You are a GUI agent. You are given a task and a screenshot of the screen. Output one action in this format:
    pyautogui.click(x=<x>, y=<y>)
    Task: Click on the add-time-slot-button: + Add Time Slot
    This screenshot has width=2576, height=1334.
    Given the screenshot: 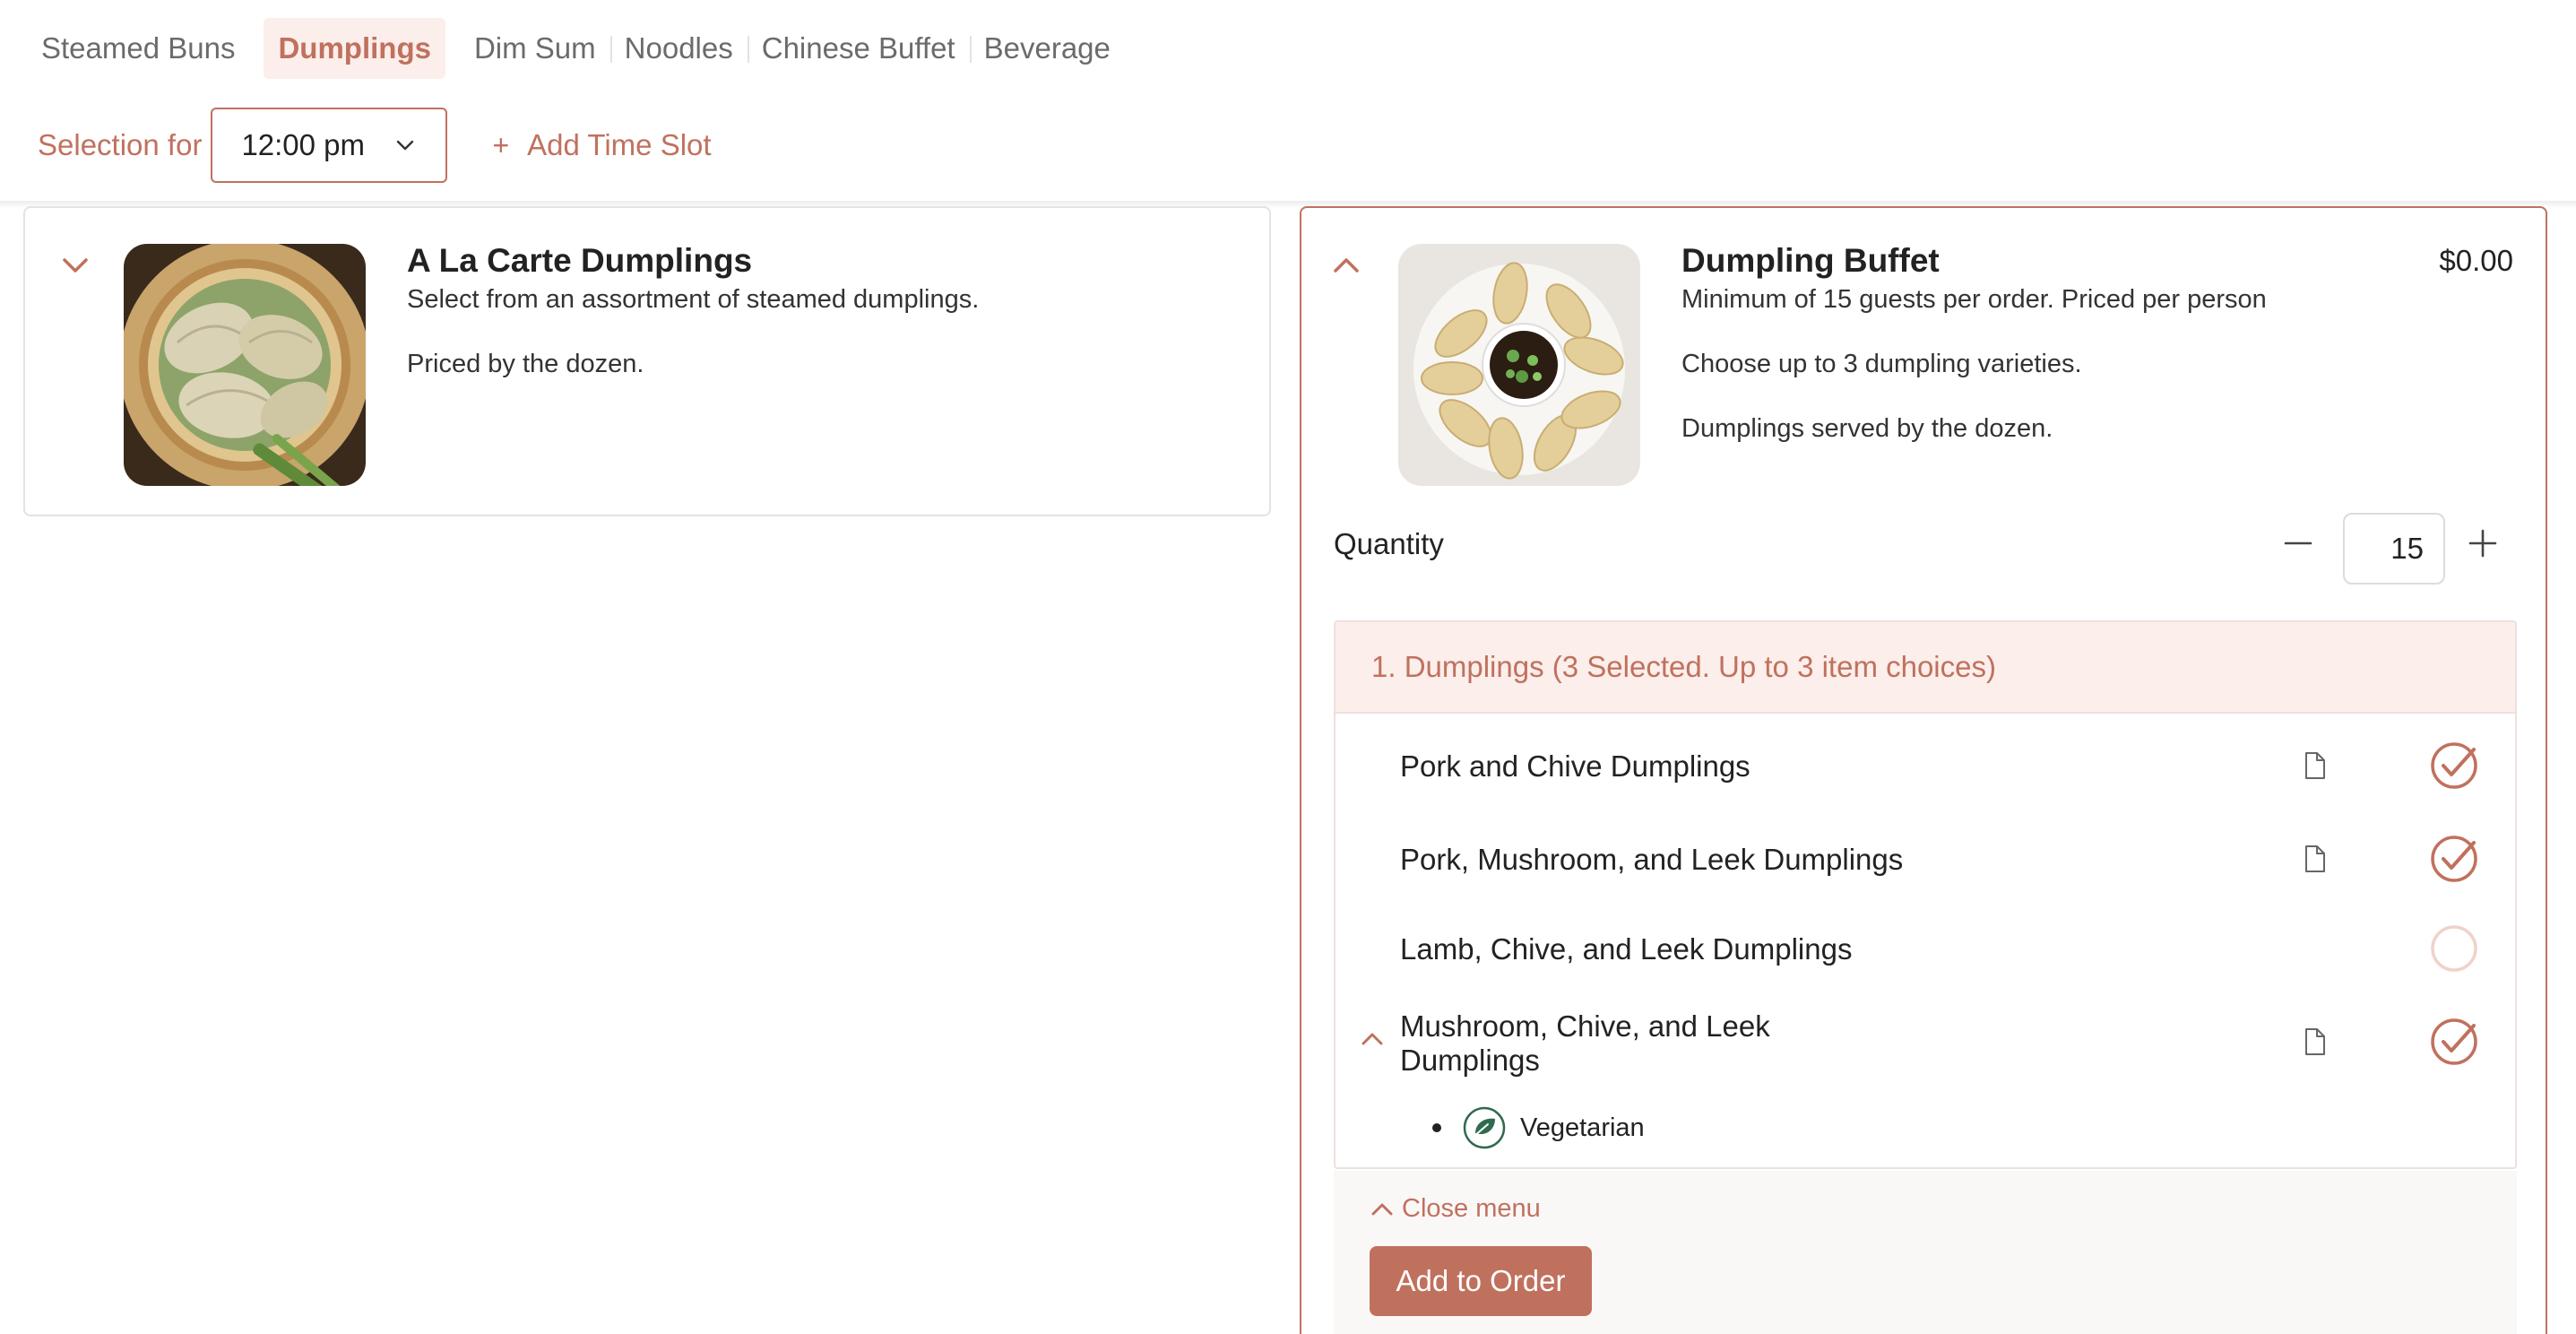 What is the action you would take?
    pyautogui.click(x=601, y=145)
    